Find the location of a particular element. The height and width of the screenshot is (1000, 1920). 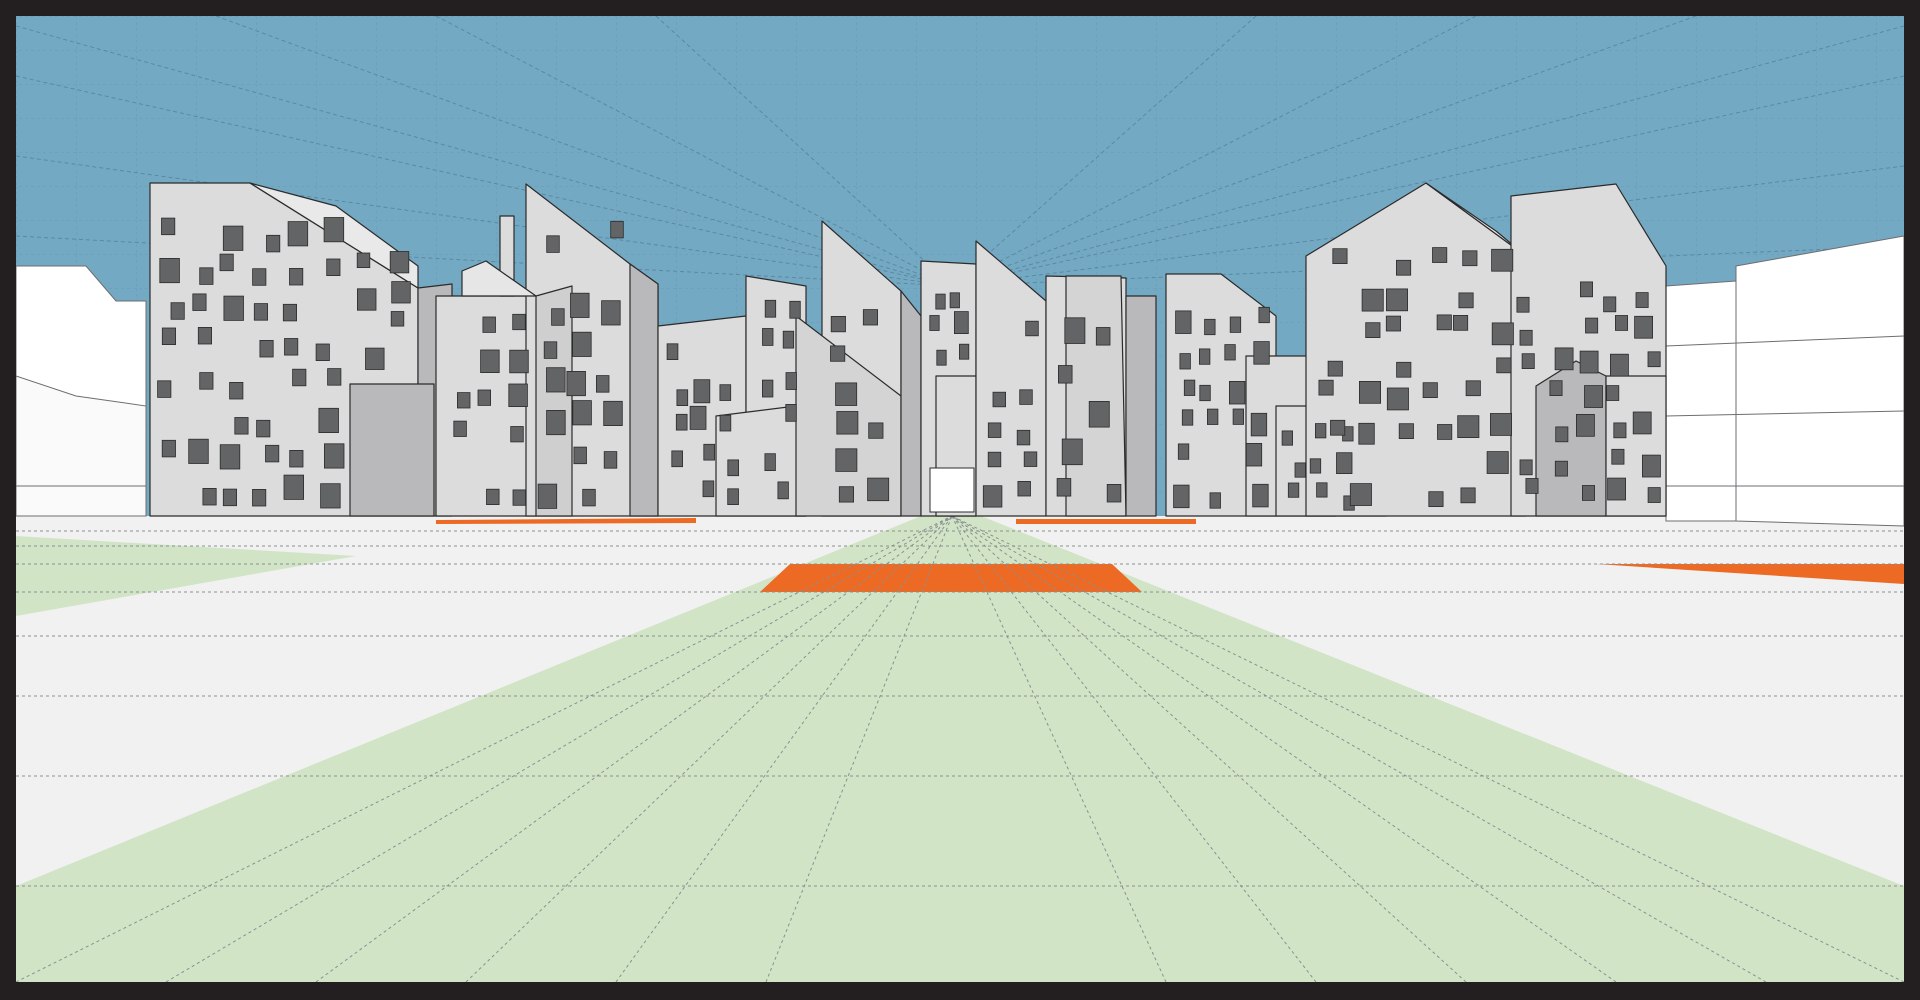

central-passage-opening is located at coordinates (952, 490).